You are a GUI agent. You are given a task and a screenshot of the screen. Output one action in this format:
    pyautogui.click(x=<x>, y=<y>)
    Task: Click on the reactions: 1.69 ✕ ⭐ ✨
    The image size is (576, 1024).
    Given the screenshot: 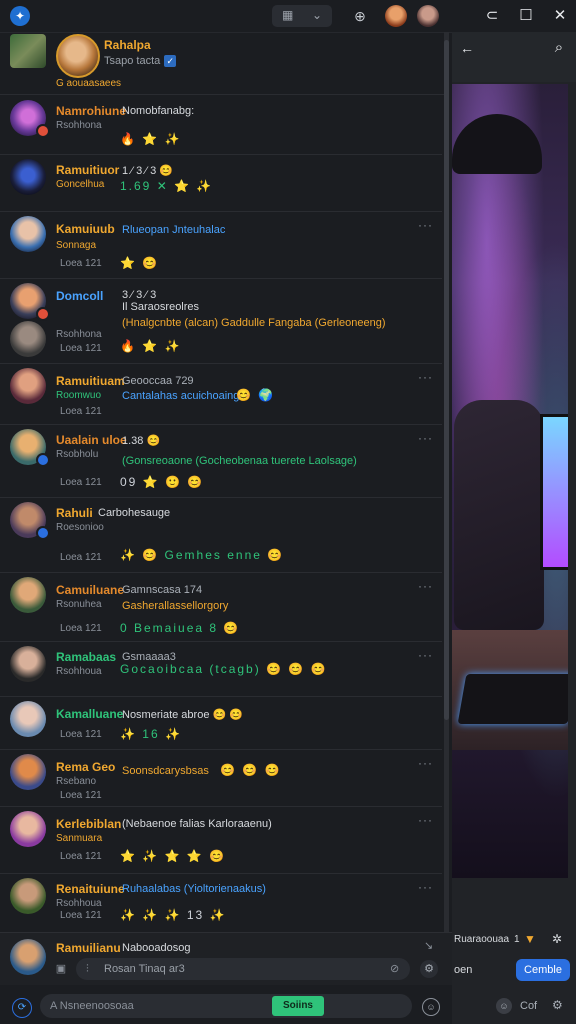 What is the action you would take?
    pyautogui.click(x=166, y=186)
    